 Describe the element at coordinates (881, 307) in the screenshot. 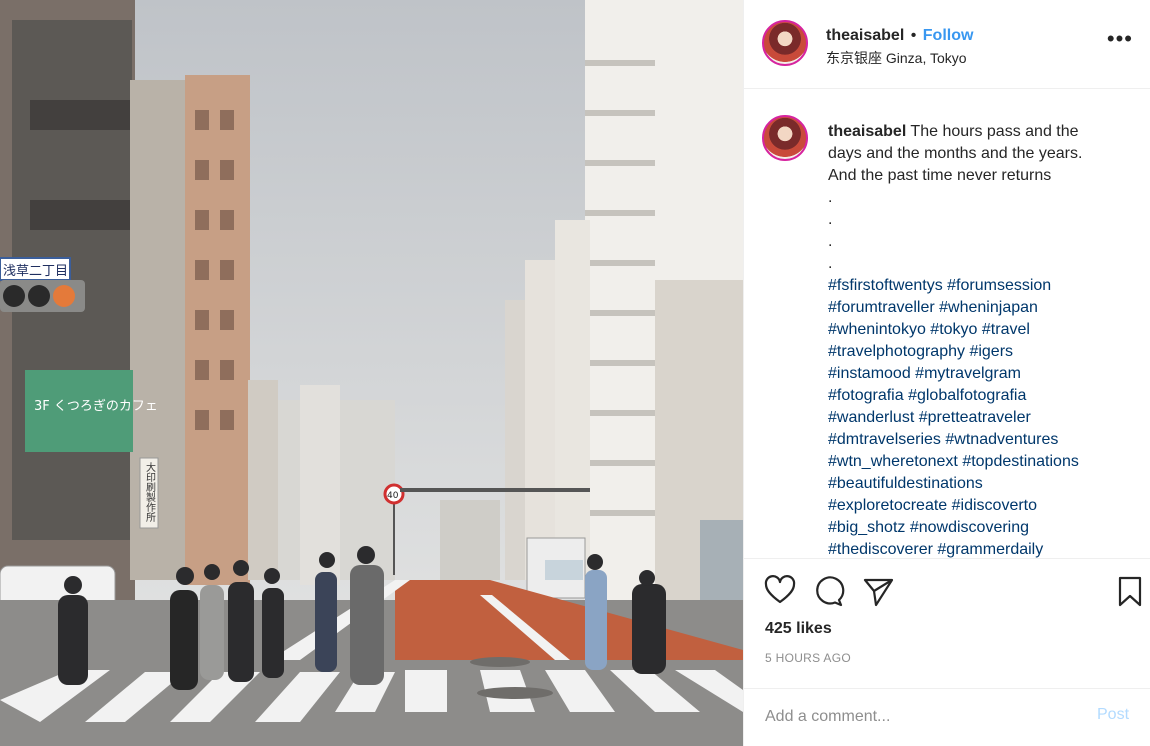

I see `hashtag-link: #forumtraveller` at that location.